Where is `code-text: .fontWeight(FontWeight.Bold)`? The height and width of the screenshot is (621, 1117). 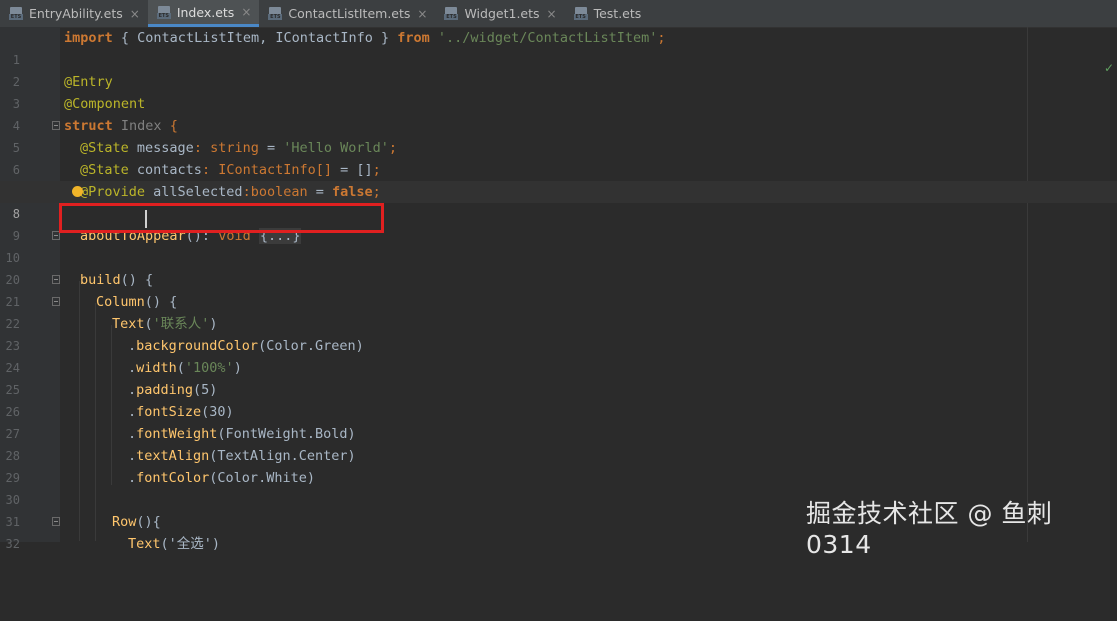 code-text: .fontWeight(FontWeight.Bold) is located at coordinates (242, 434).